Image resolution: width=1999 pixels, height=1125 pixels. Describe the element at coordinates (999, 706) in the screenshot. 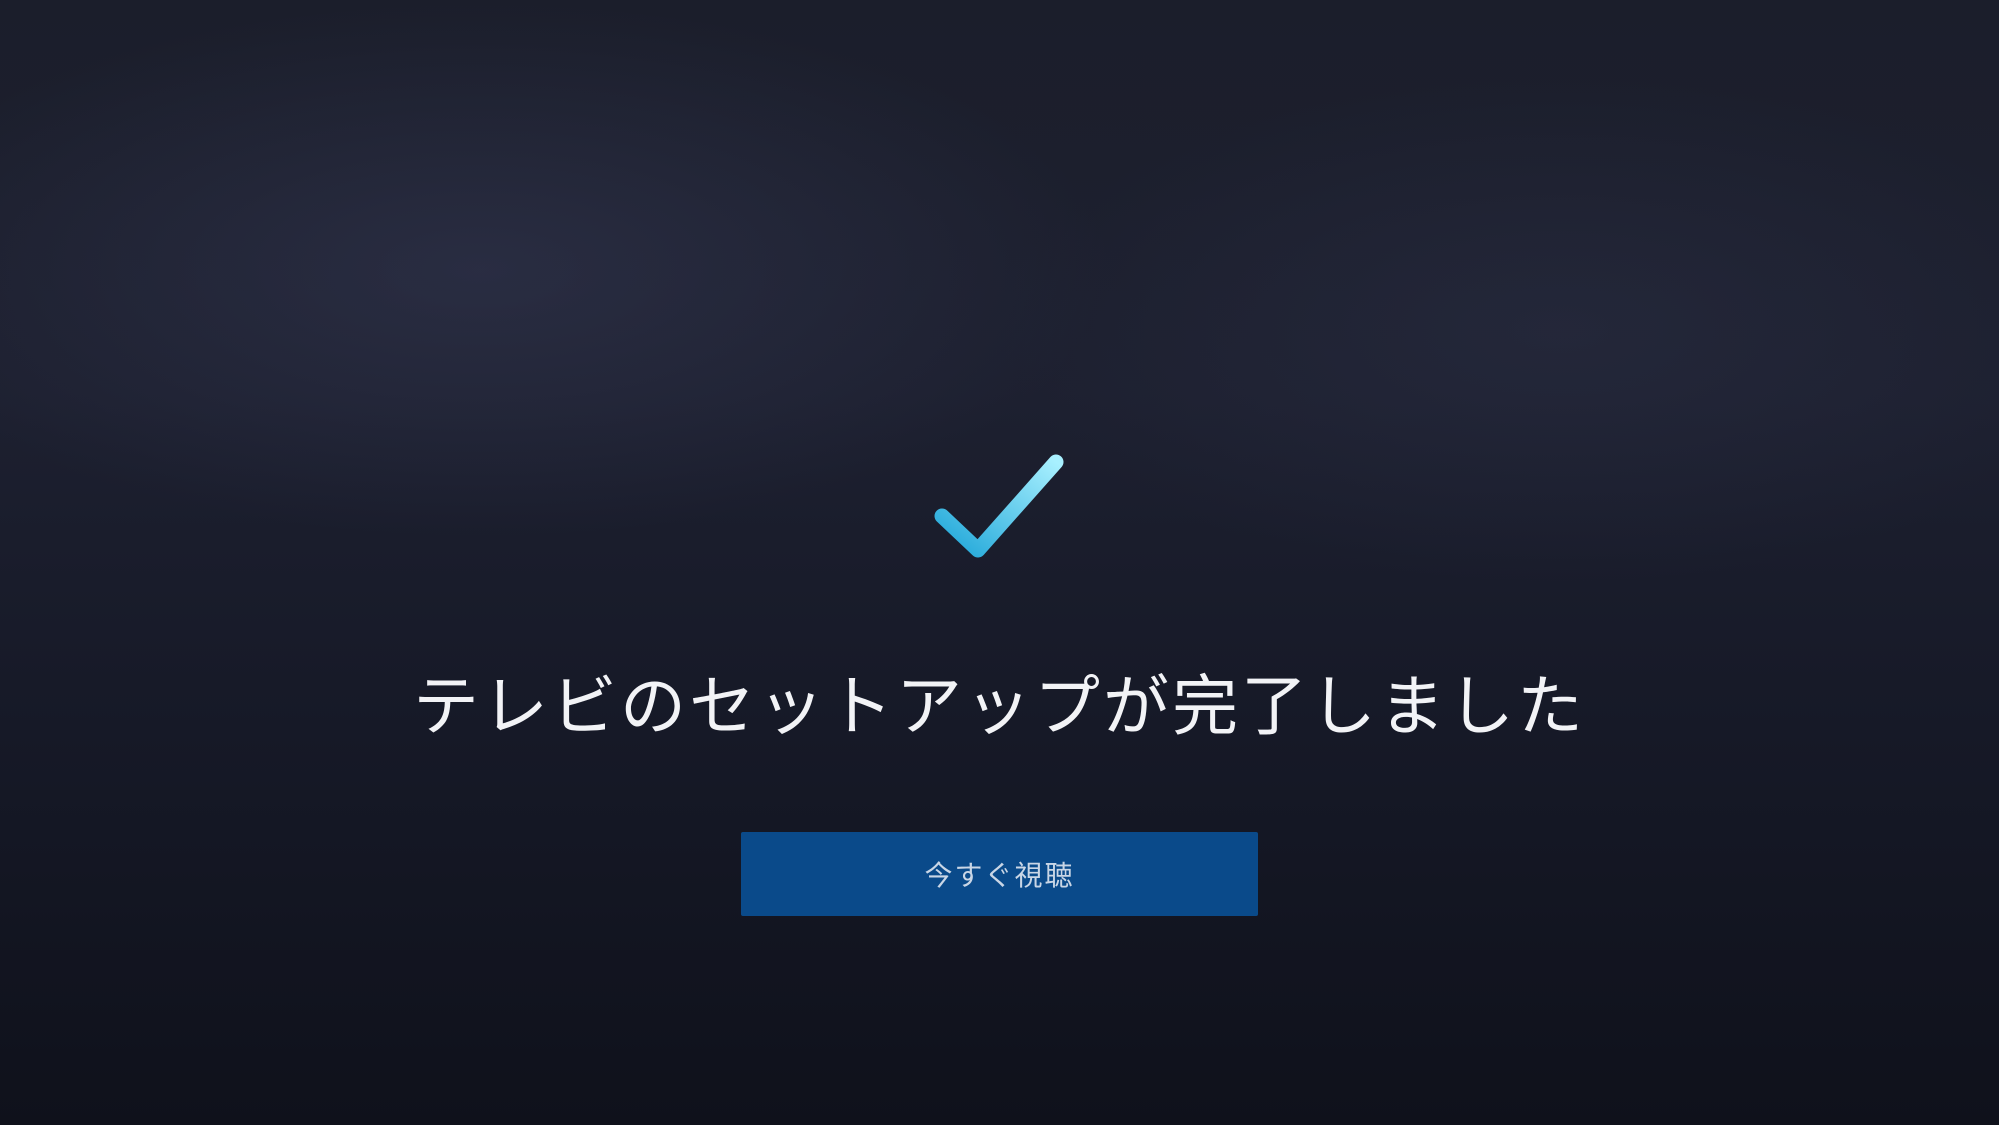

I see `setup-complete-title: テレビのセットアップが完了しました` at that location.